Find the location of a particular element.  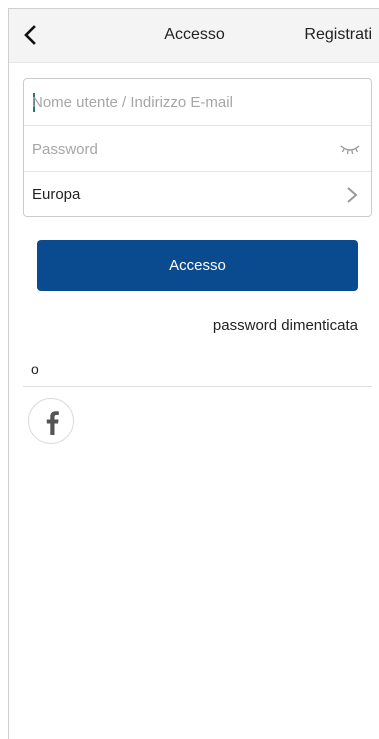

login-button: Accesso is located at coordinates (197, 265).